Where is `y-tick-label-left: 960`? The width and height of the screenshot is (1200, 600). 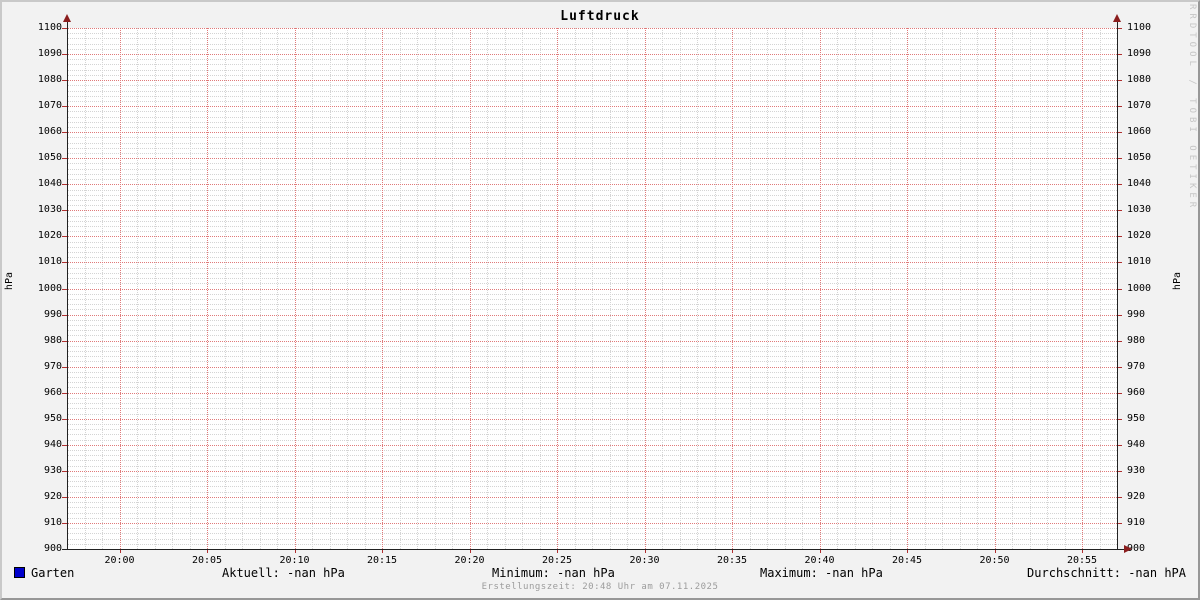
y-tick-label-left: 960 is located at coordinates (52, 392).